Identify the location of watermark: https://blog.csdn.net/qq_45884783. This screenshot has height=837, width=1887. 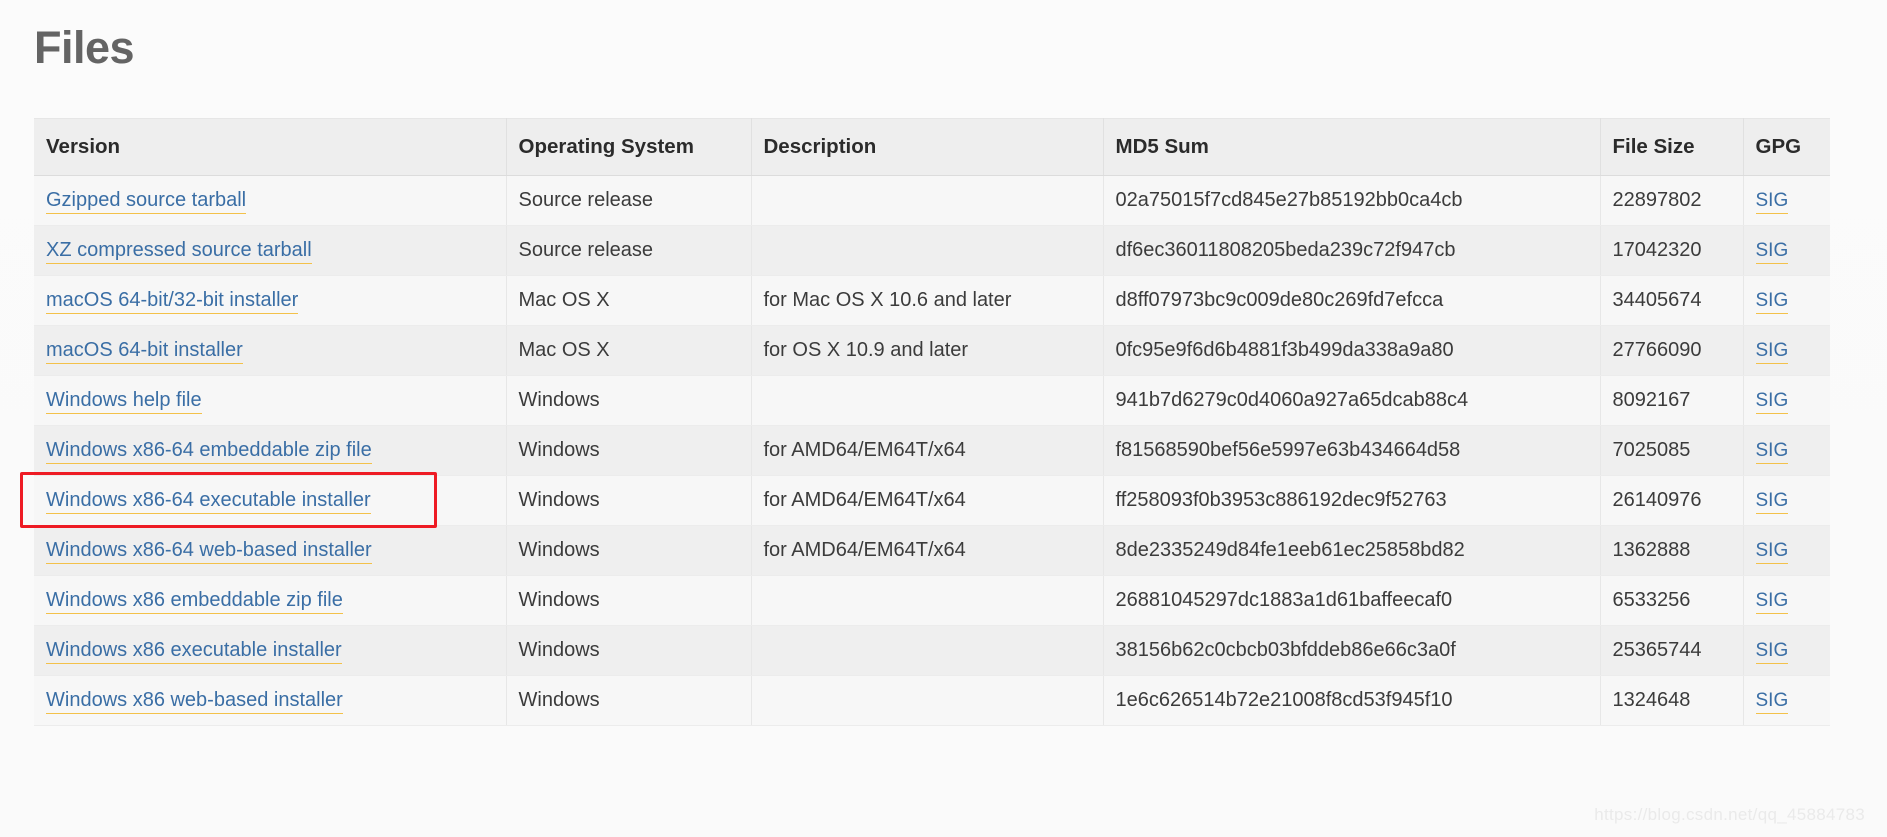
(1729, 814).